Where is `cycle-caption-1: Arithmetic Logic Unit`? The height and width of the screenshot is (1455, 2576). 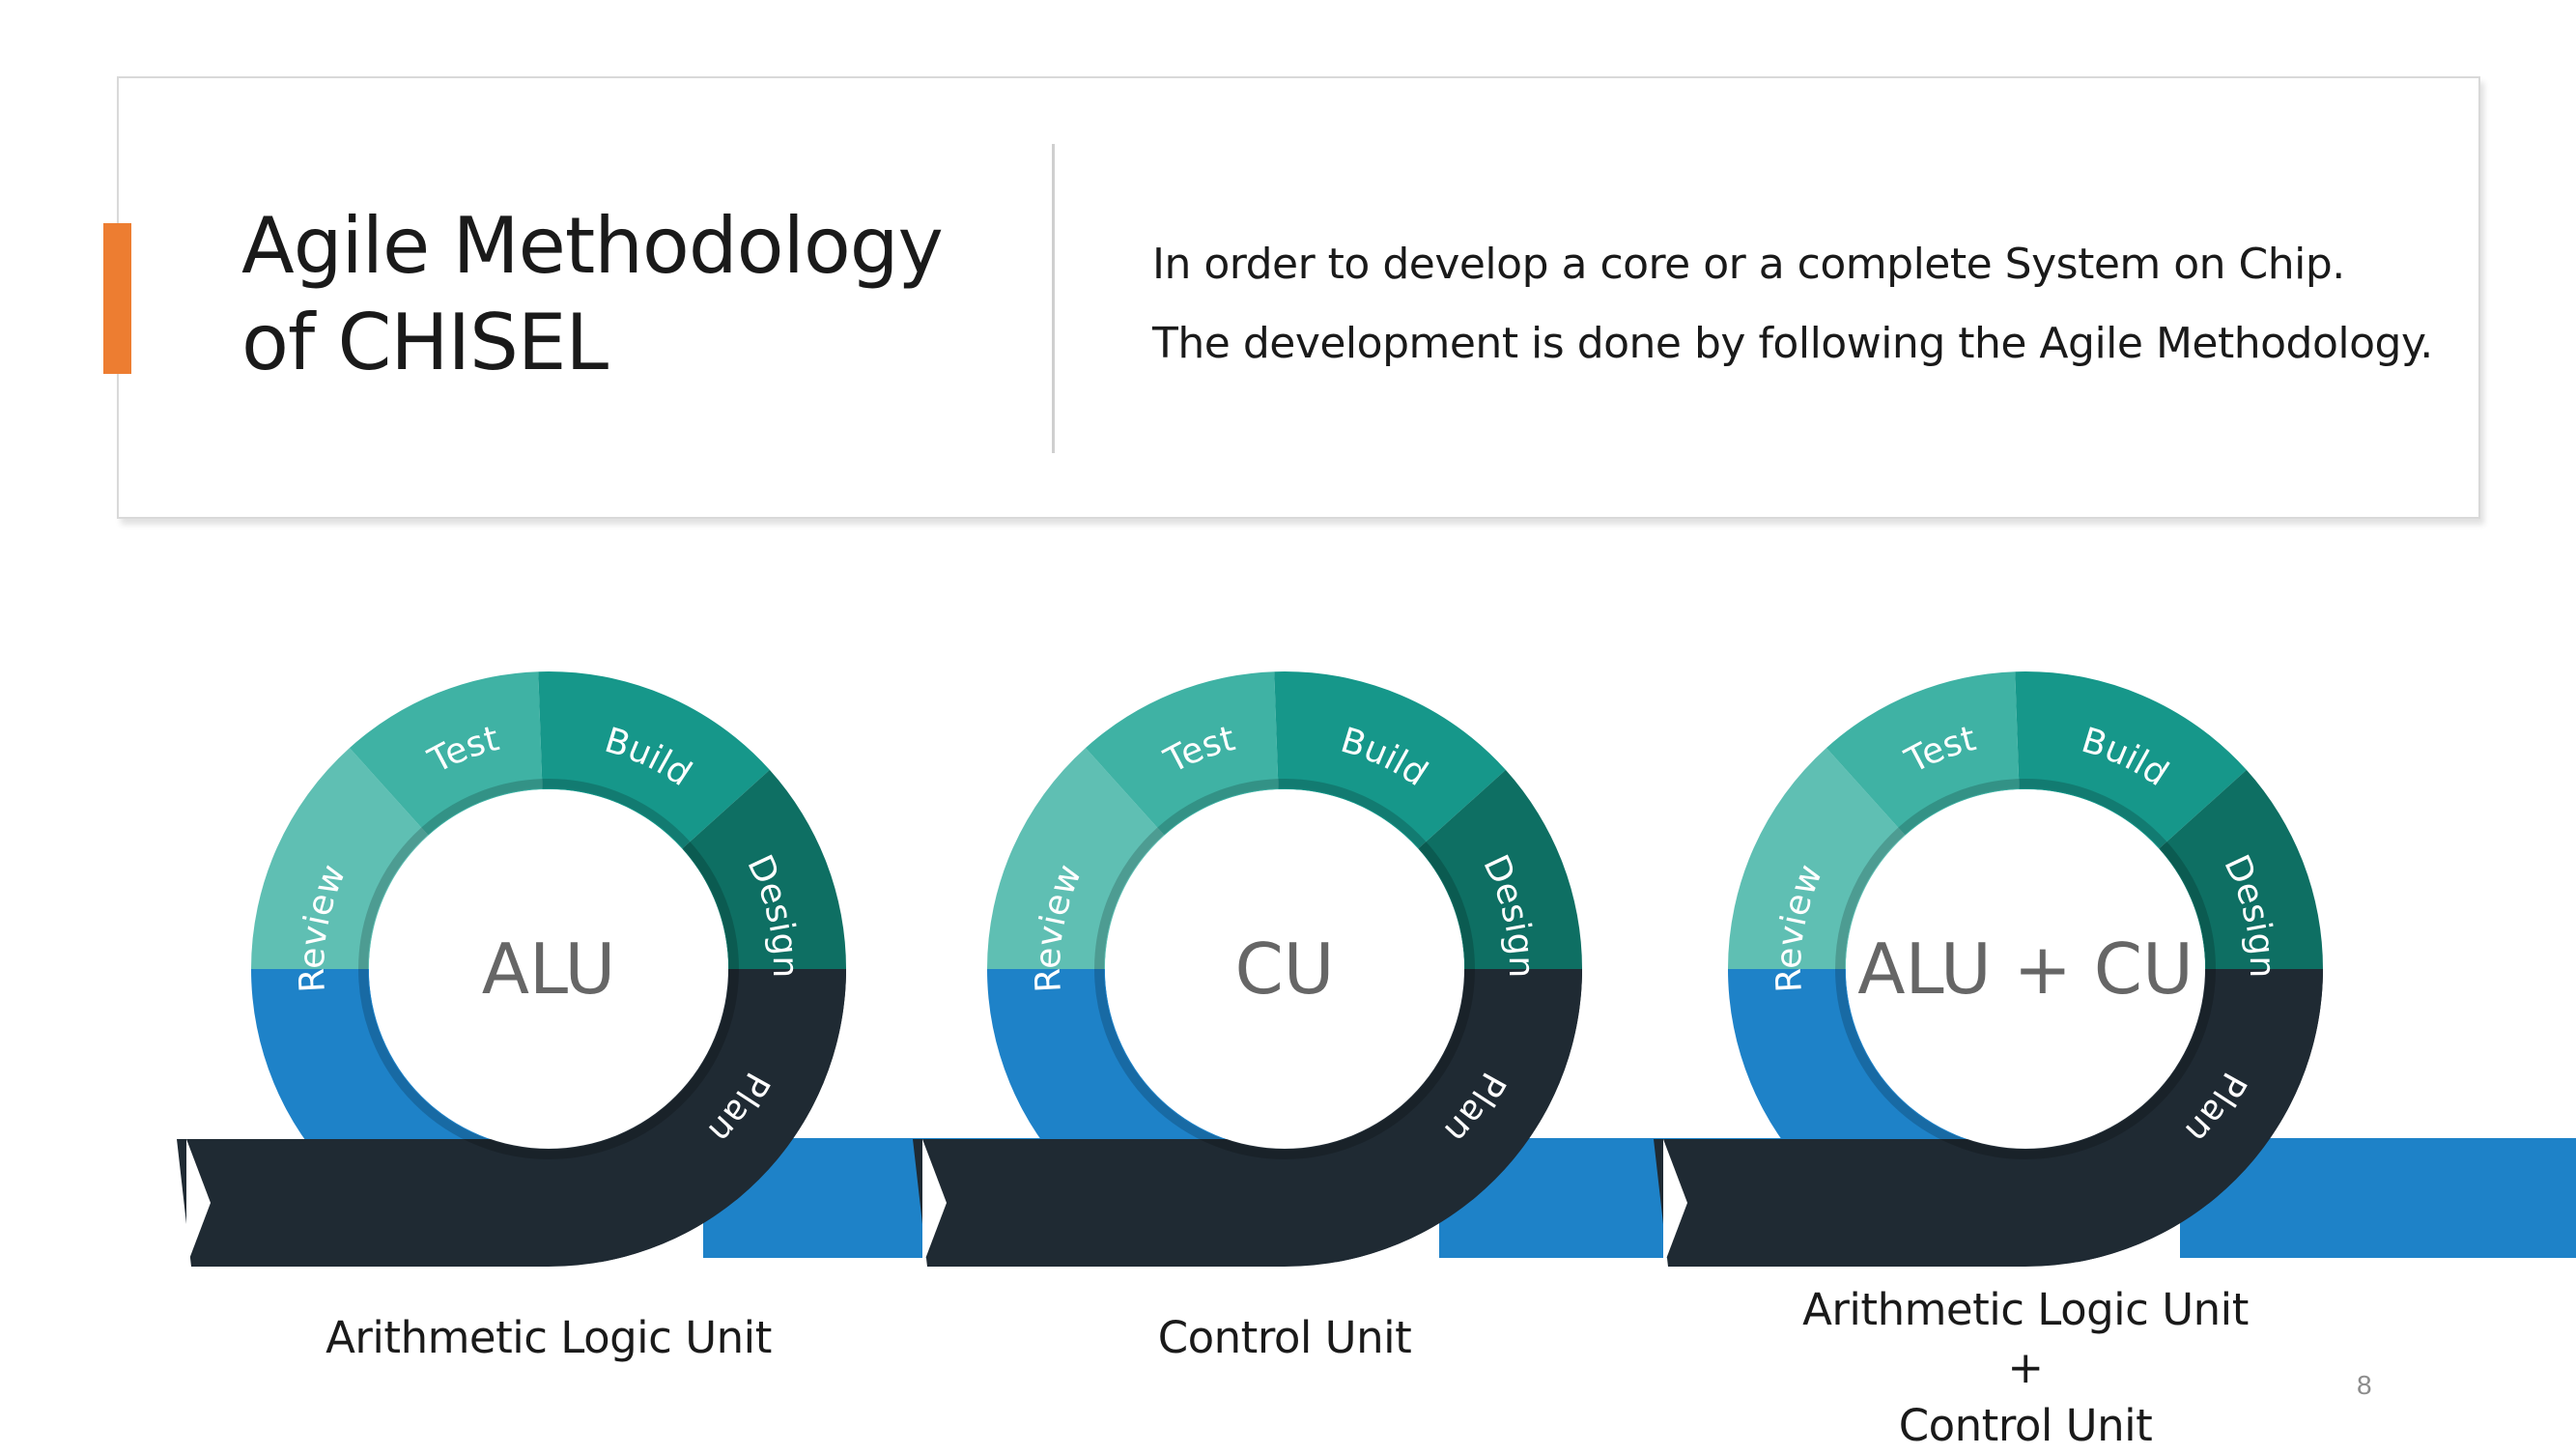 cycle-caption-1: Arithmetic Logic Unit is located at coordinates (549, 1338).